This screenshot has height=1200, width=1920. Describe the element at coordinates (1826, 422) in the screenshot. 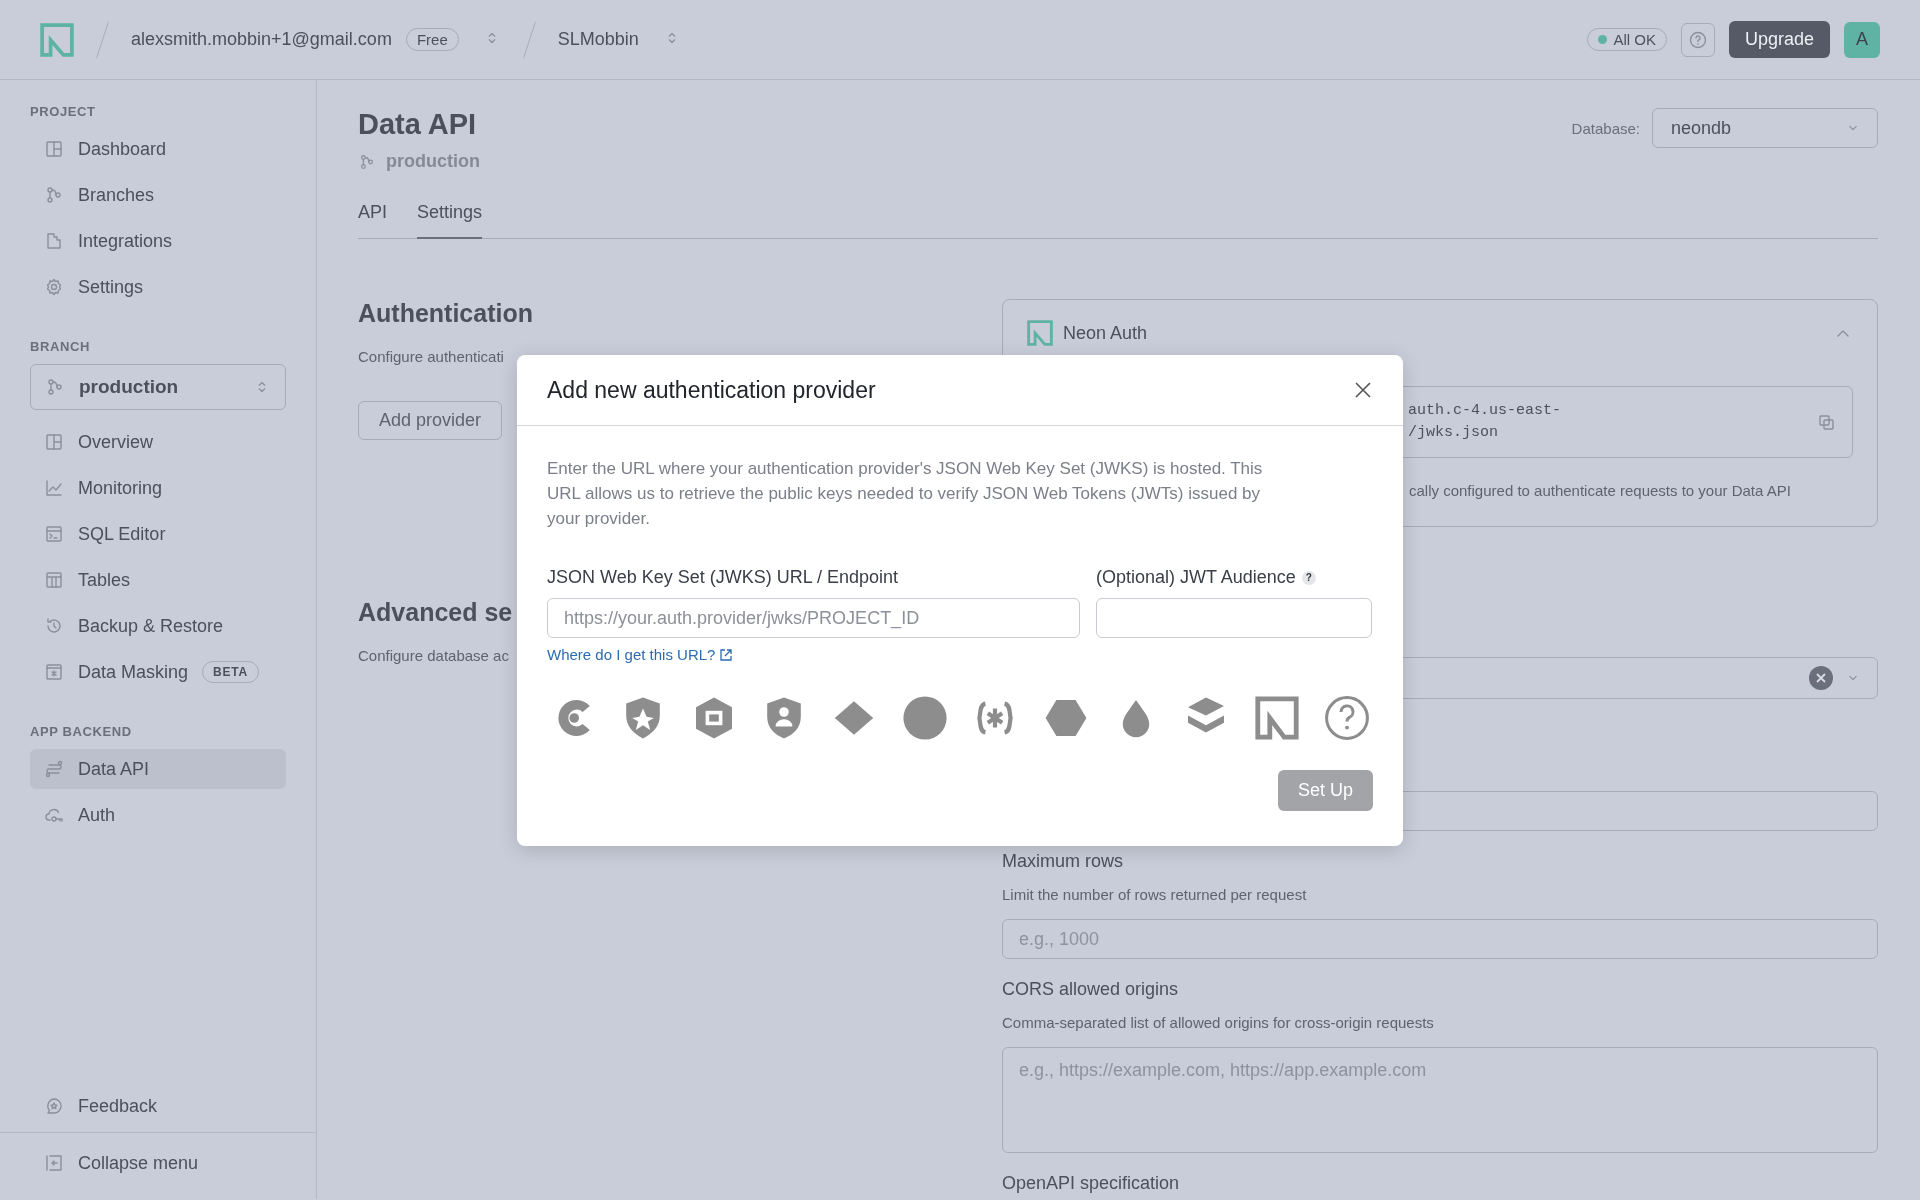

I see `copy-icon` at that location.